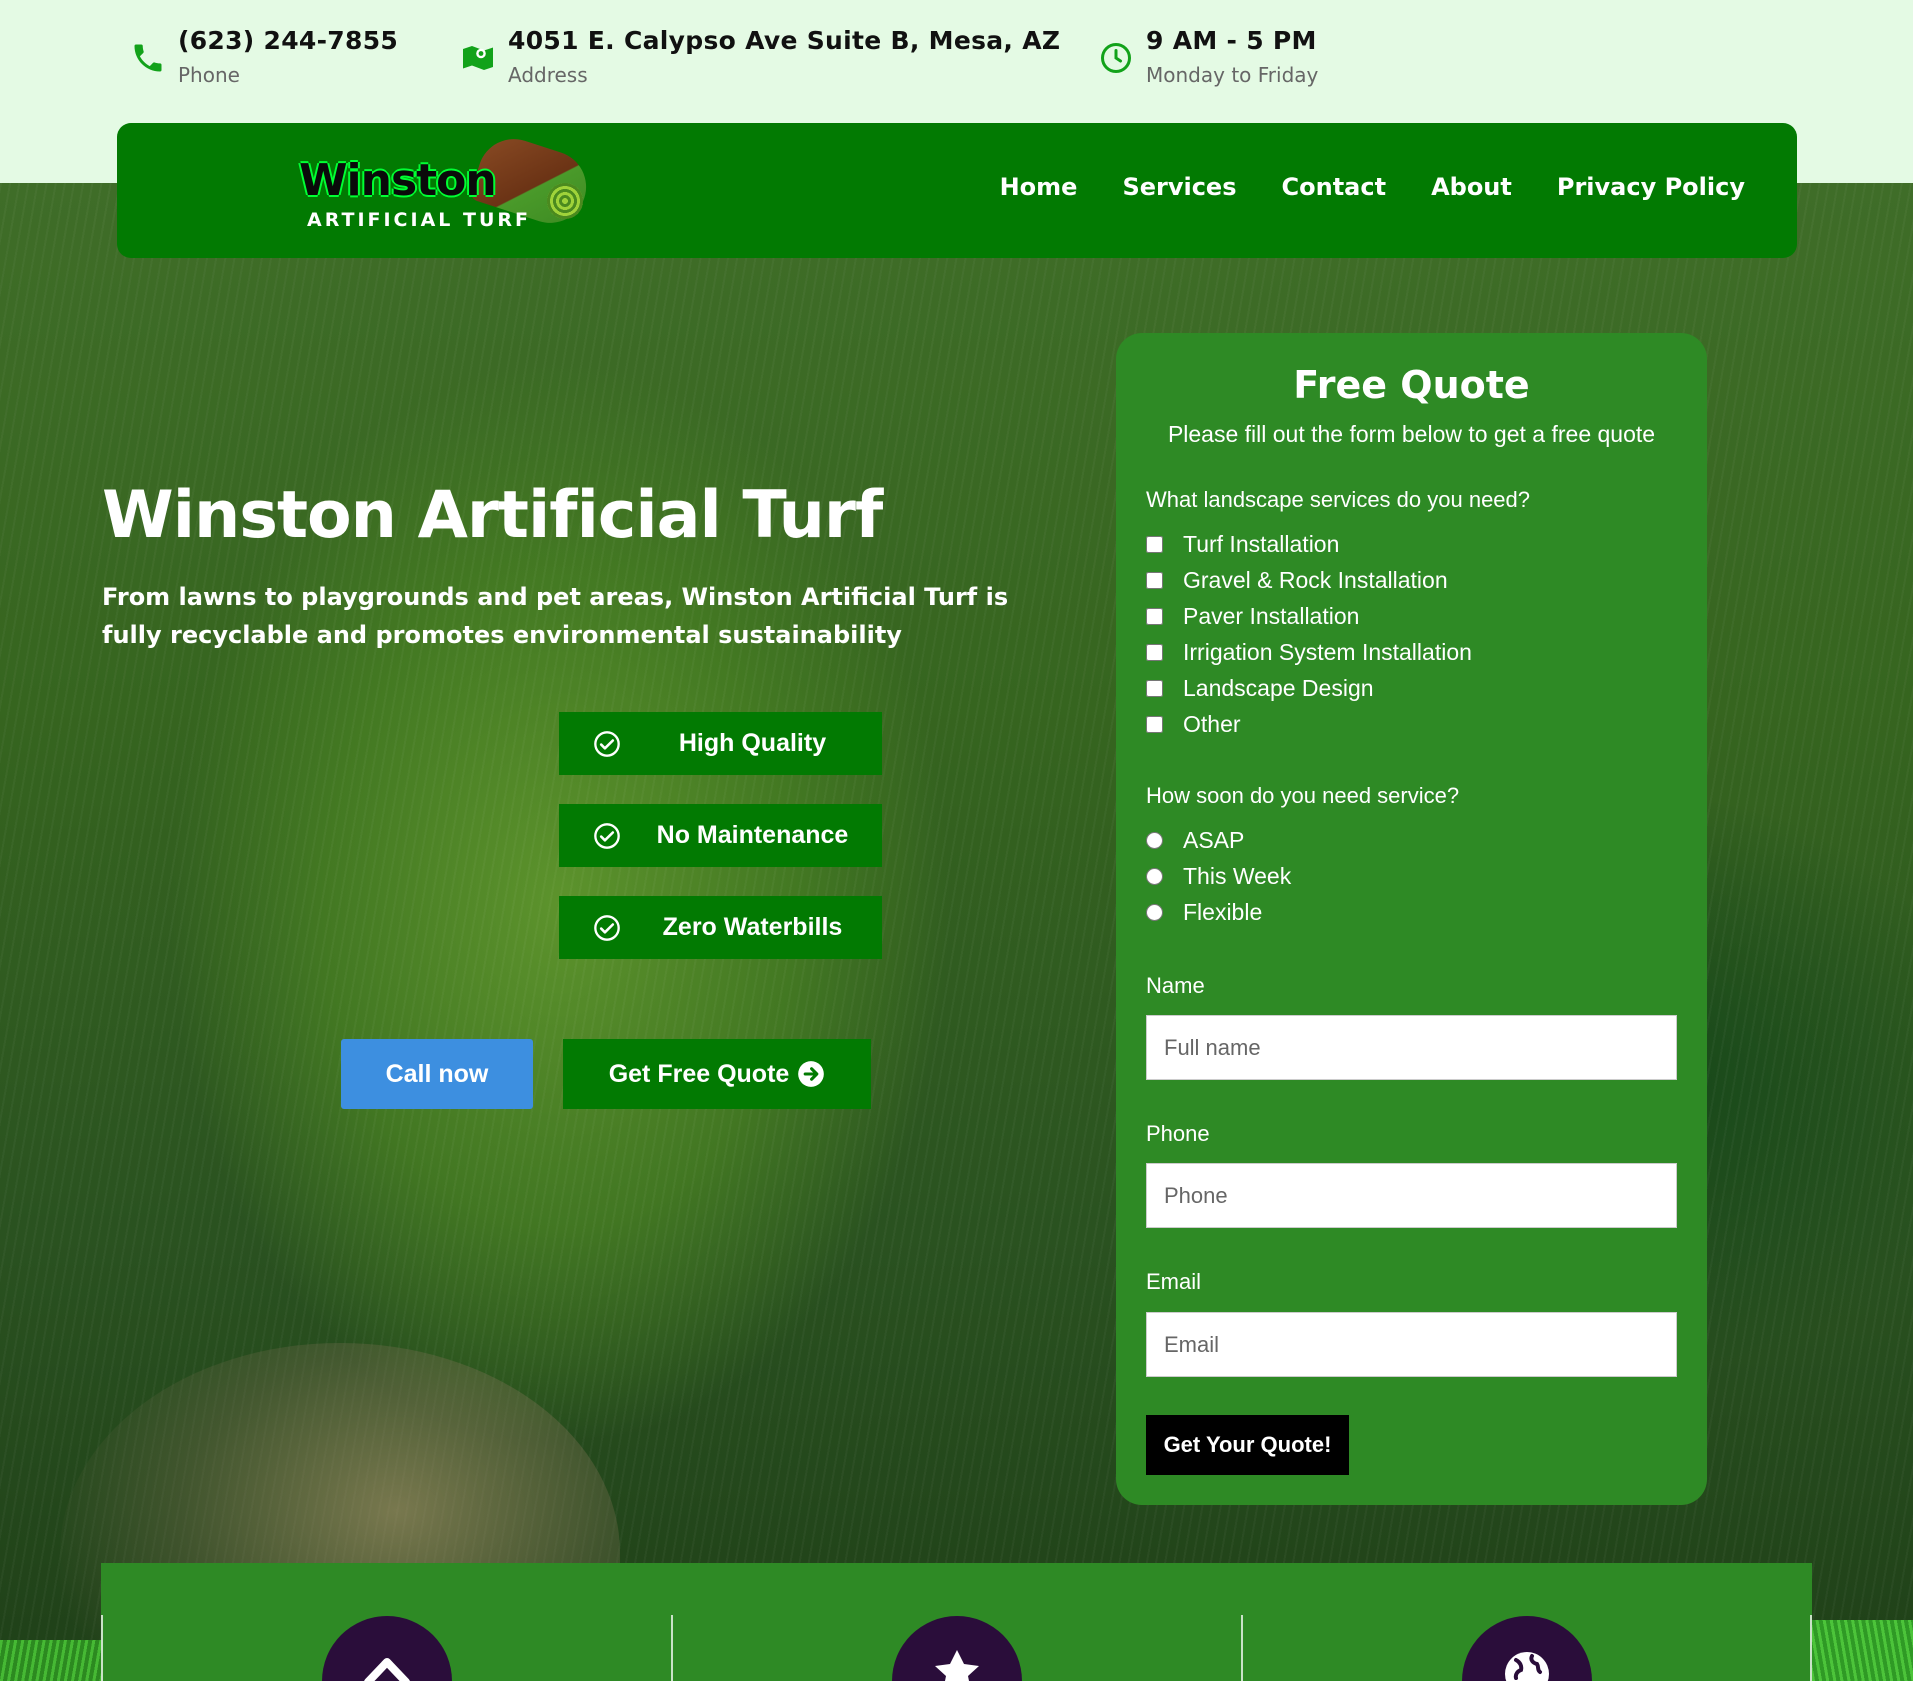 The height and width of the screenshot is (1681, 1913). Describe the element at coordinates (1231, 40) in the screenshot. I see `hours-text: 9 AM - 5 PM` at that location.